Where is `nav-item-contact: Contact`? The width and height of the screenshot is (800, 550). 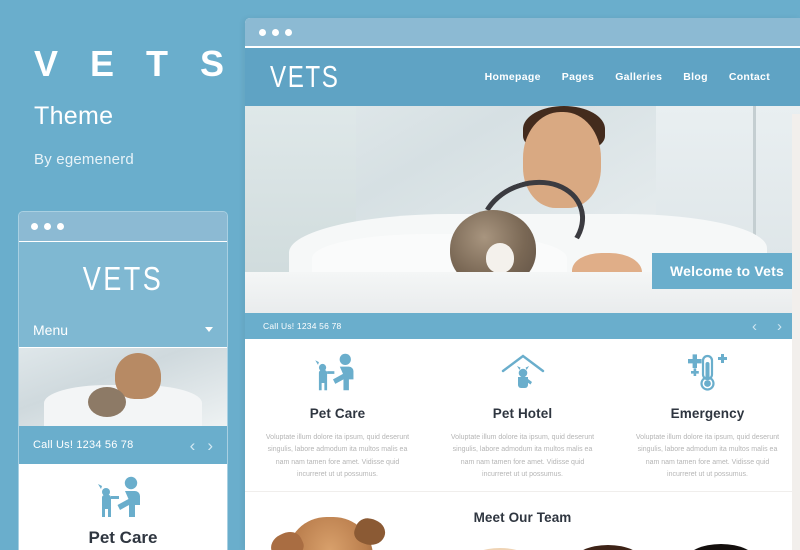 nav-item-contact: Contact is located at coordinates (749, 77).